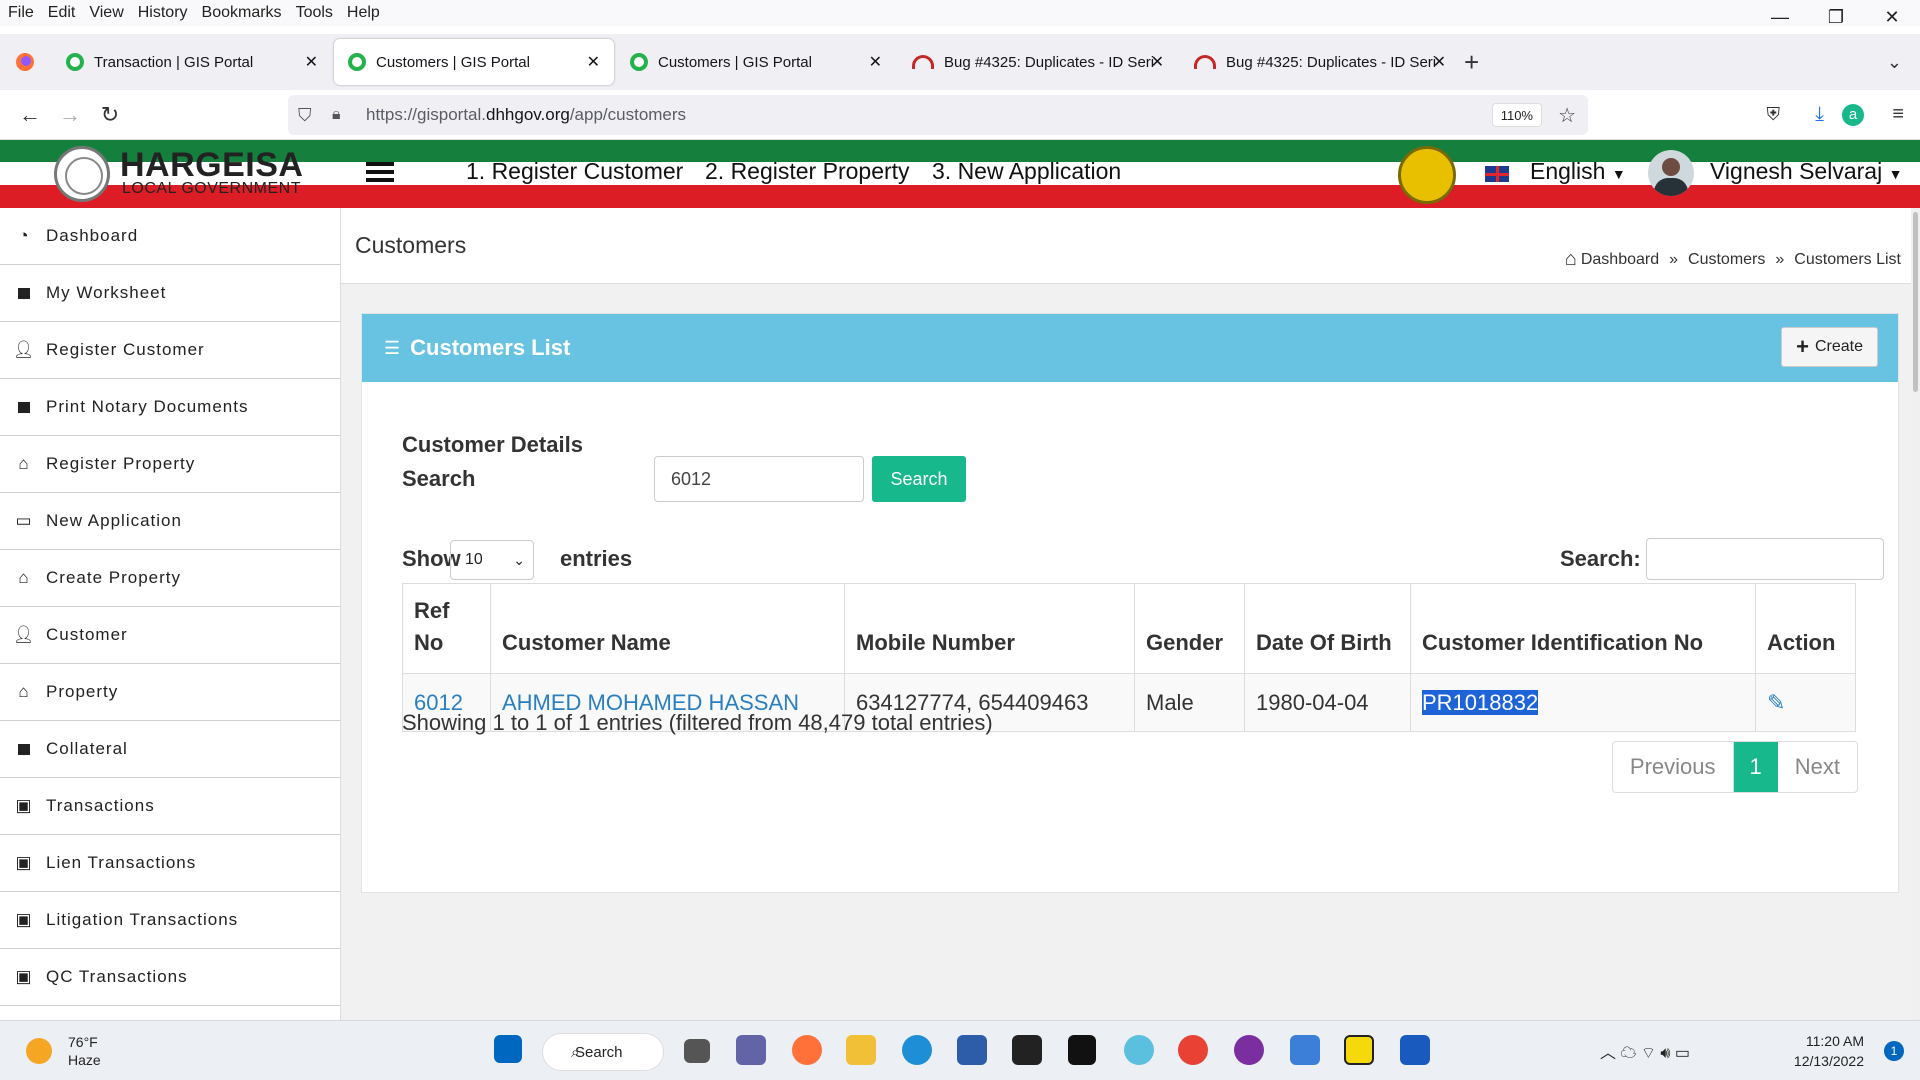 The height and width of the screenshot is (1080, 1920). I want to click on new-tab-icon: +, so click(1471, 62).